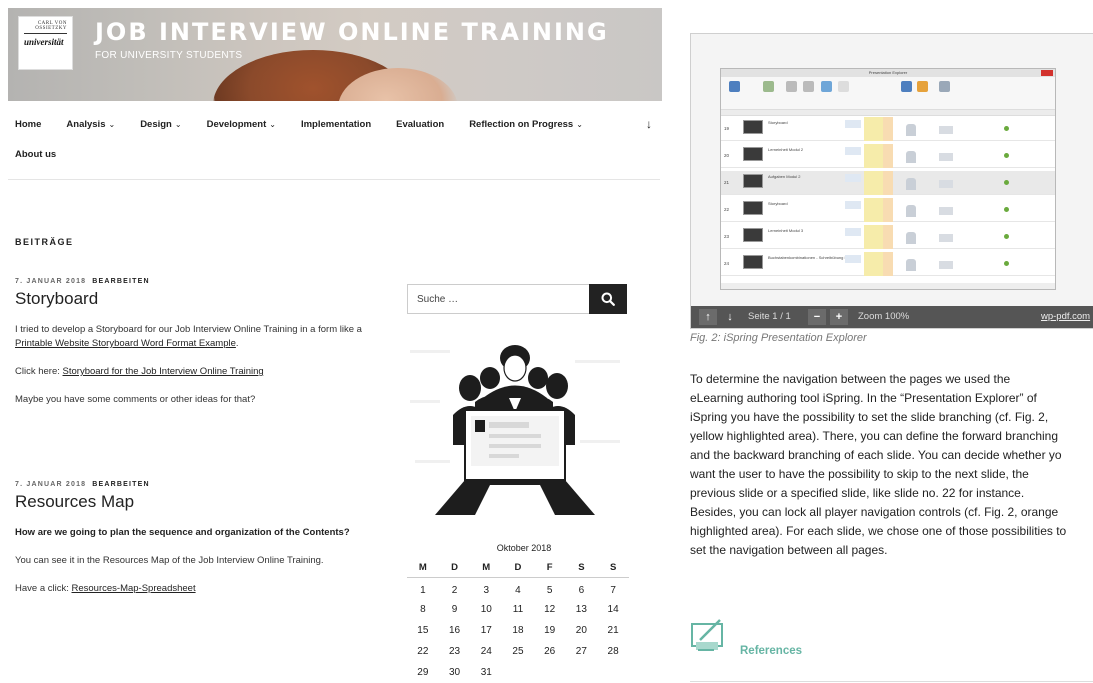 This screenshot has height=683, width=1093. I want to click on slide-number: 24, so click(727, 263).